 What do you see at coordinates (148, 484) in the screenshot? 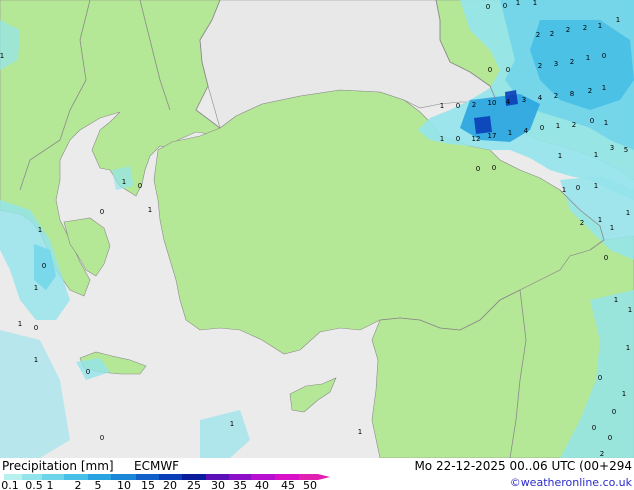
I see `legend-tick-label: 15` at bounding box center [148, 484].